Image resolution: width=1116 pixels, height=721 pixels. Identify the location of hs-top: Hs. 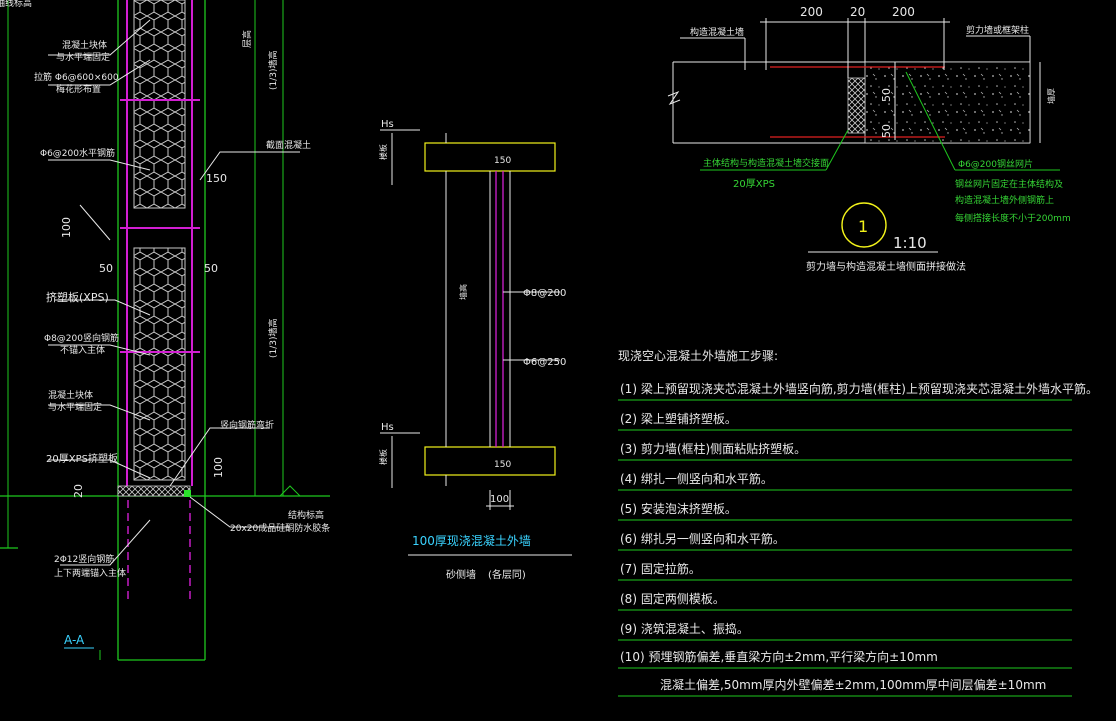
(387, 124).